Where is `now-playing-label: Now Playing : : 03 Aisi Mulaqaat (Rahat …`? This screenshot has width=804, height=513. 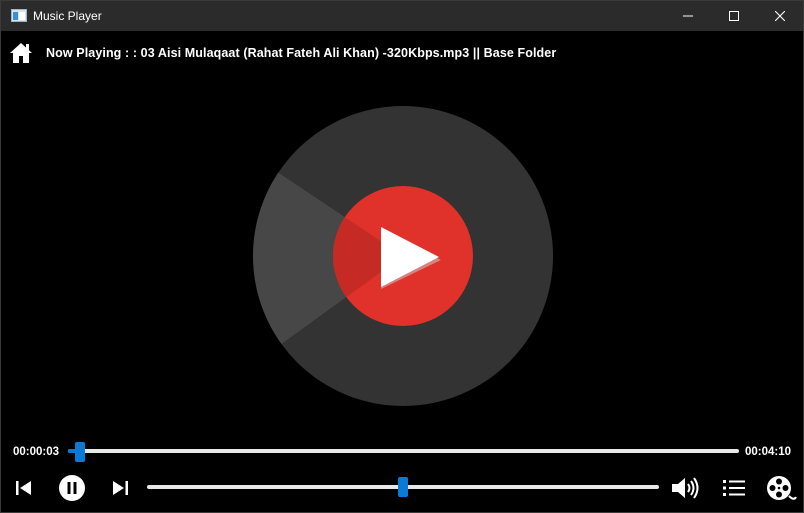 now-playing-label: Now Playing : : 03 Aisi Mulaqaat (Rahat … is located at coordinates (301, 53).